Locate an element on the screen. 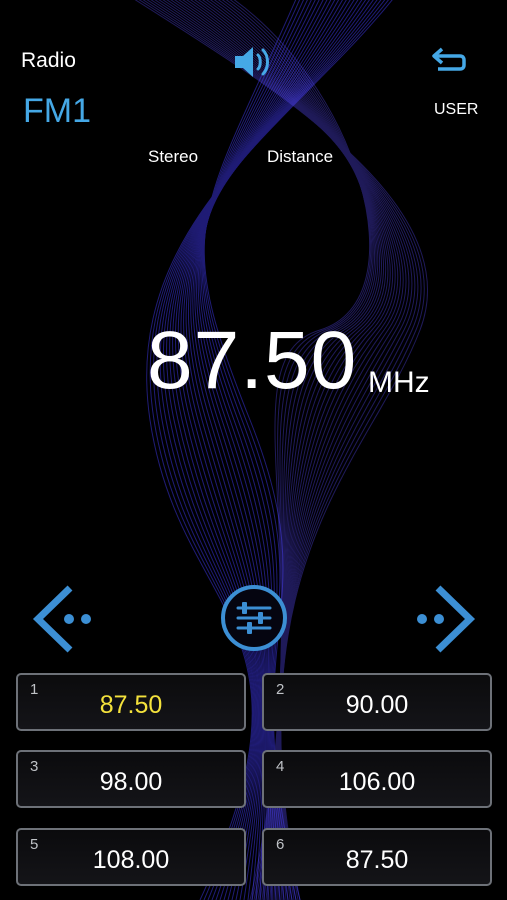 This screenshot has height=900, width=507. back-button is located at coordinates (450, 60).